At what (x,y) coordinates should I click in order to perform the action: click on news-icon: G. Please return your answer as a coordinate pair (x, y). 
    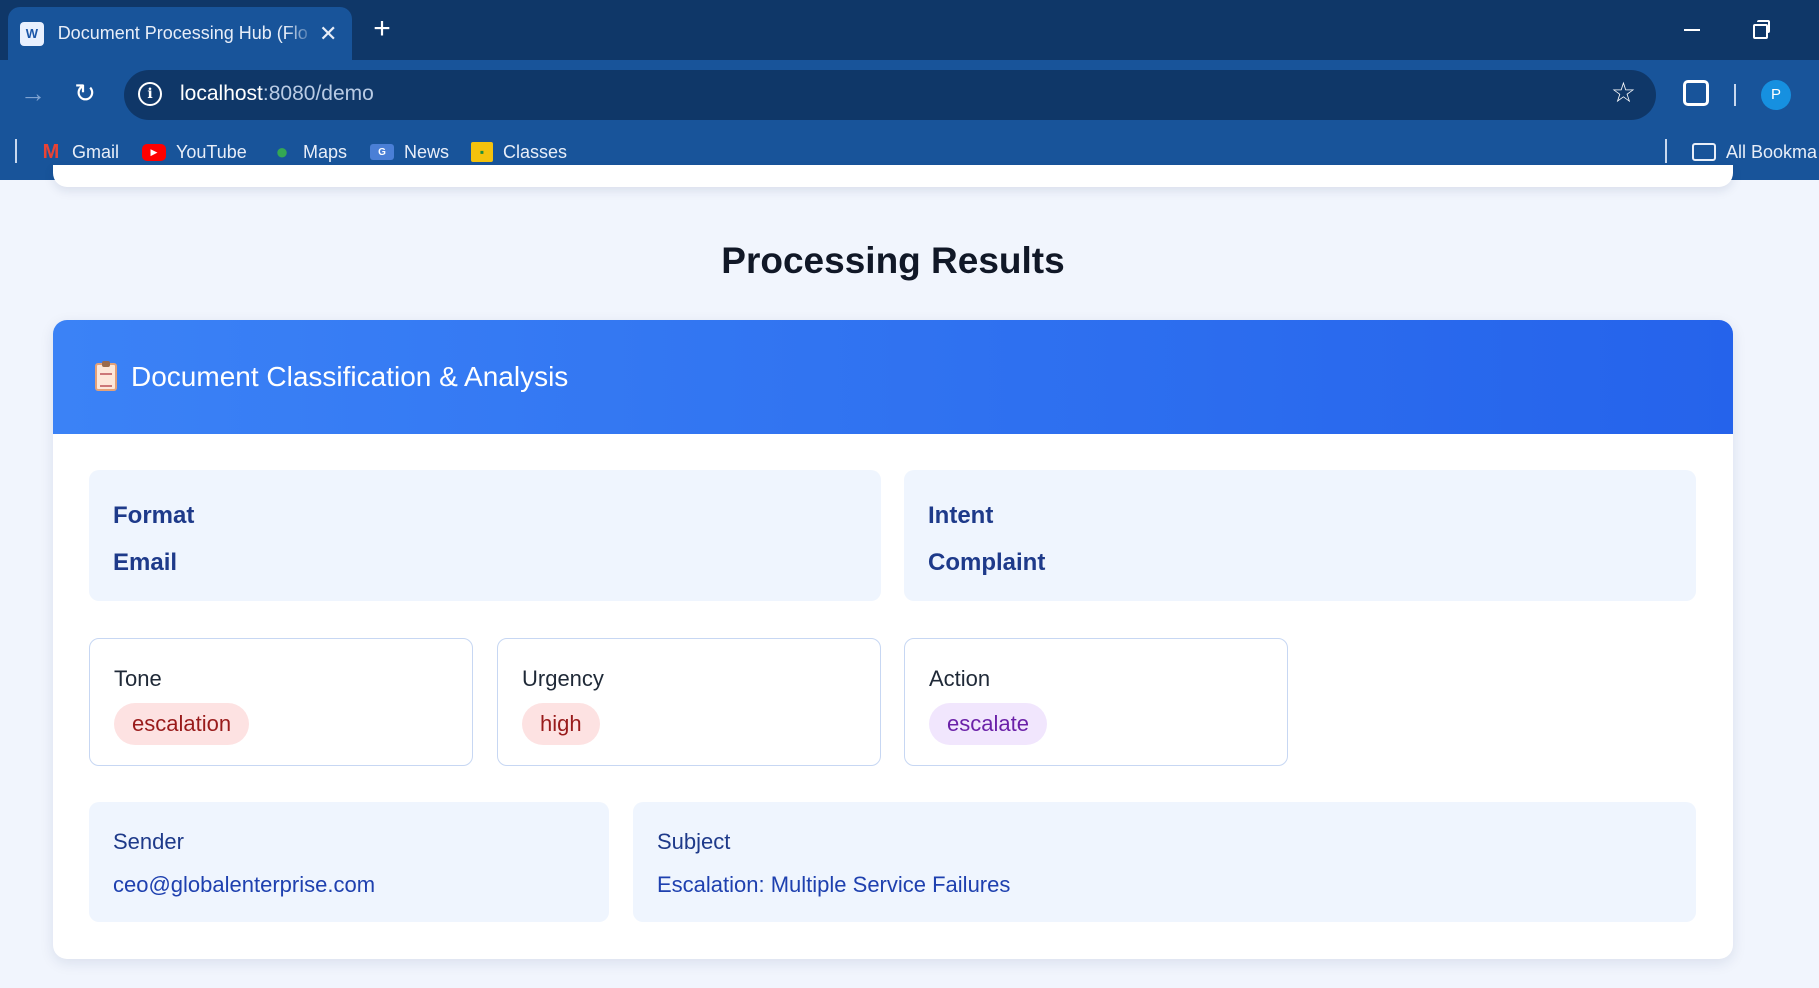
    Looking at the image, I should click on (382, 152).